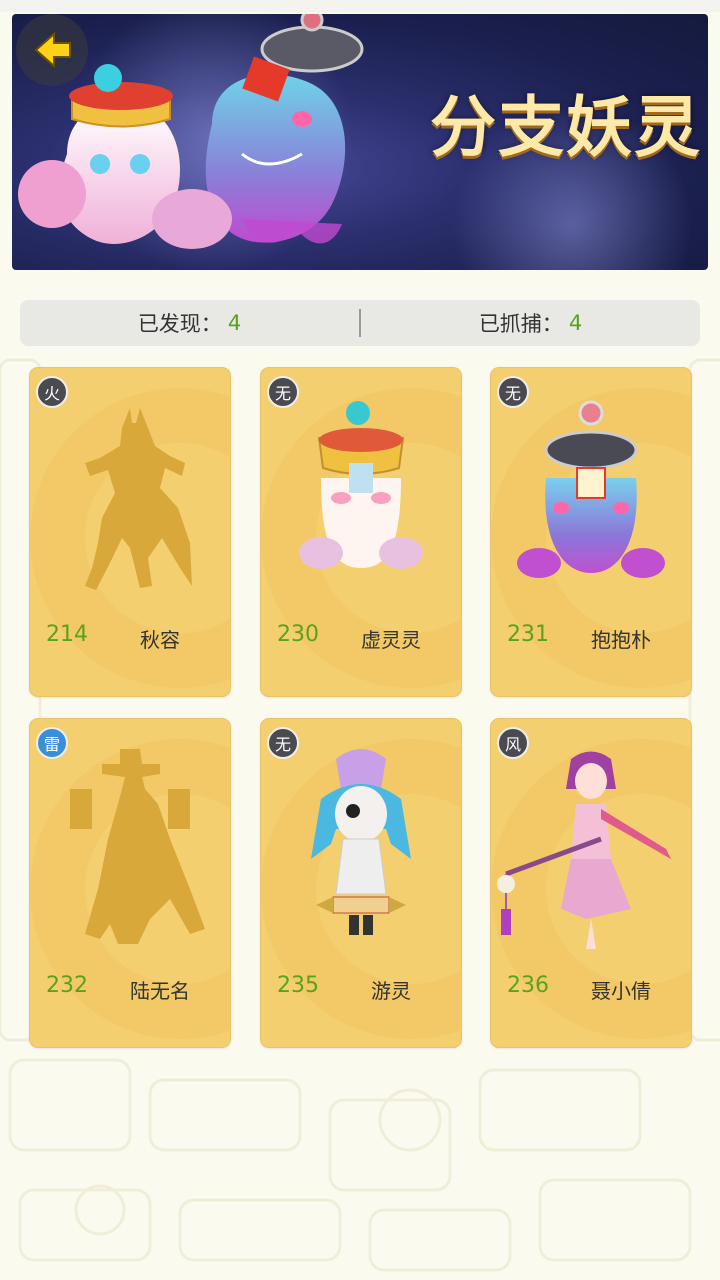 This screenshot has width=720, height=1280. I want to click on page-title: 分支妖灵, so click(566, 127).